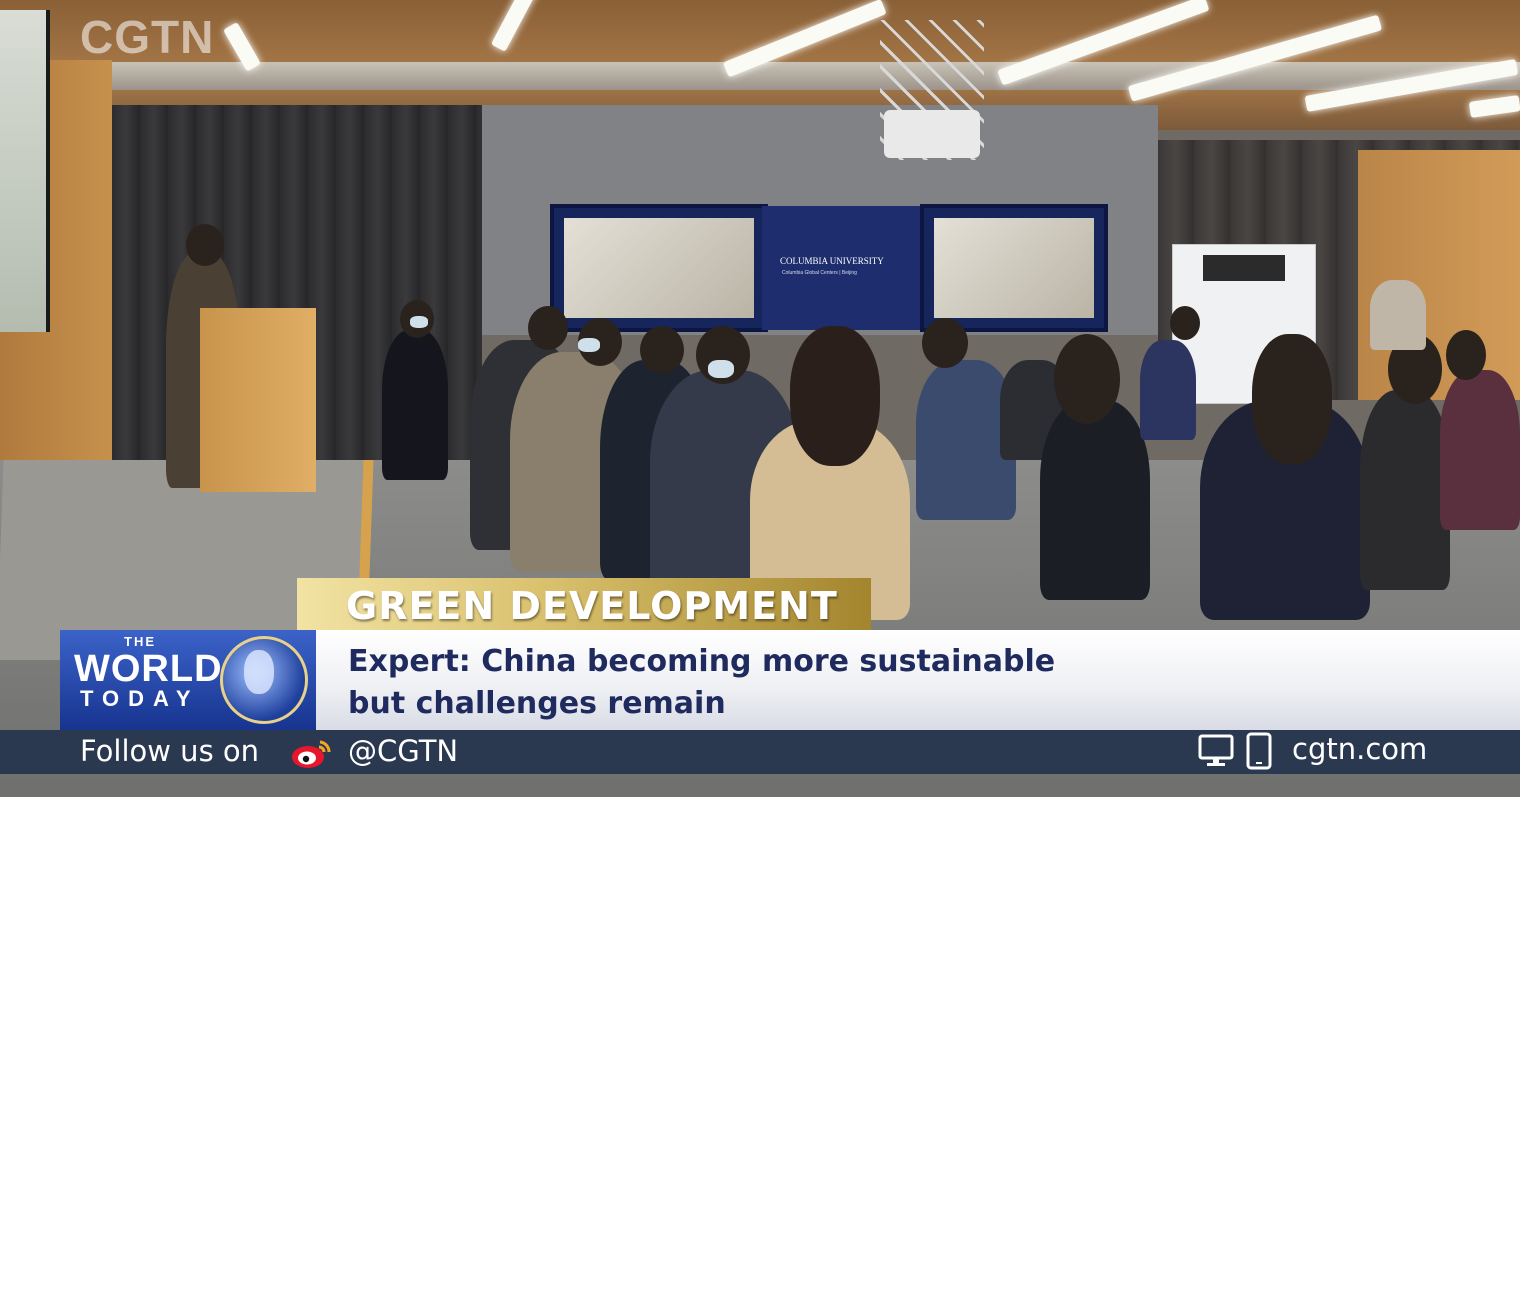  Describe the element at coordinates (140, 641) in the screenshot. I see `program-logo-the: THE` at that location.